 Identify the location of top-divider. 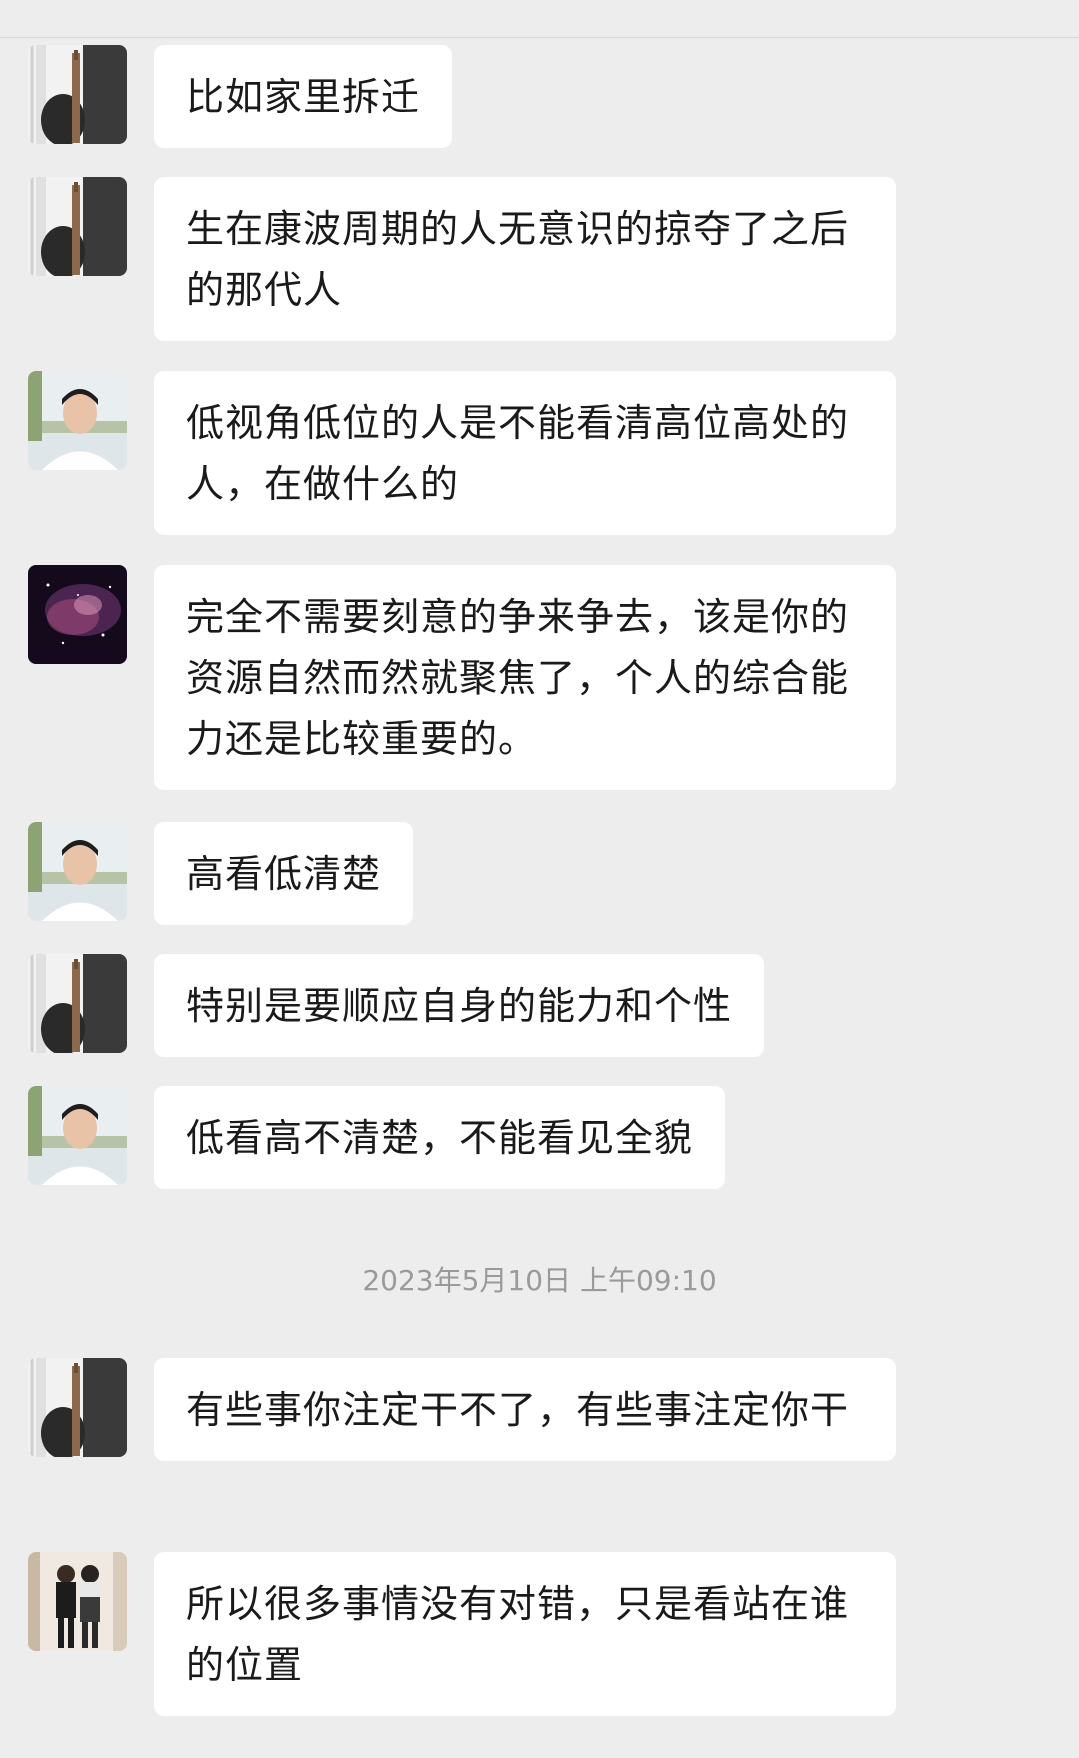
(539, 37).